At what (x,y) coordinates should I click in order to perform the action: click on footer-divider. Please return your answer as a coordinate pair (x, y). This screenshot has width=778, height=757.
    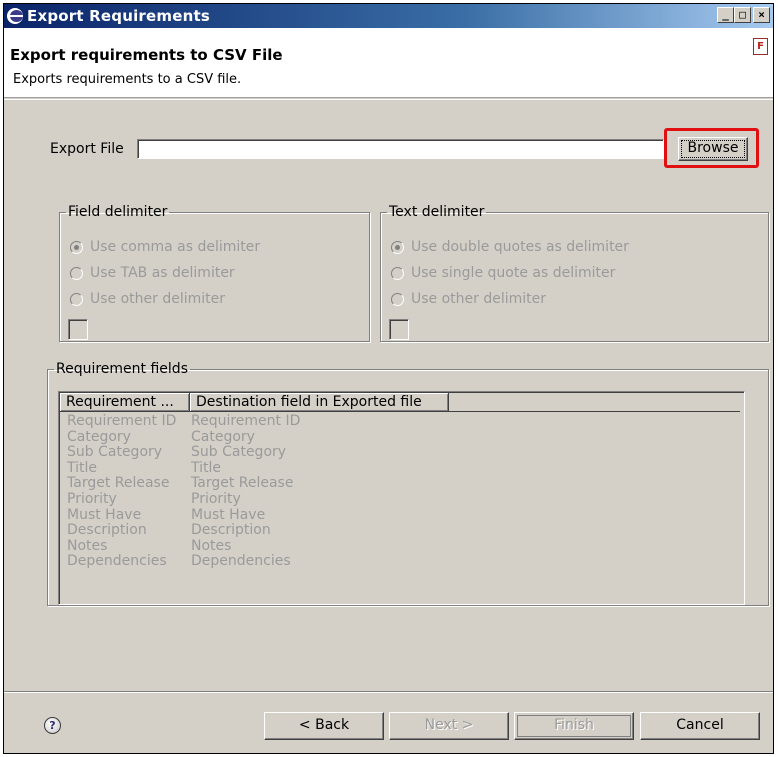
    Looking at the image, I should click on (388, 692).